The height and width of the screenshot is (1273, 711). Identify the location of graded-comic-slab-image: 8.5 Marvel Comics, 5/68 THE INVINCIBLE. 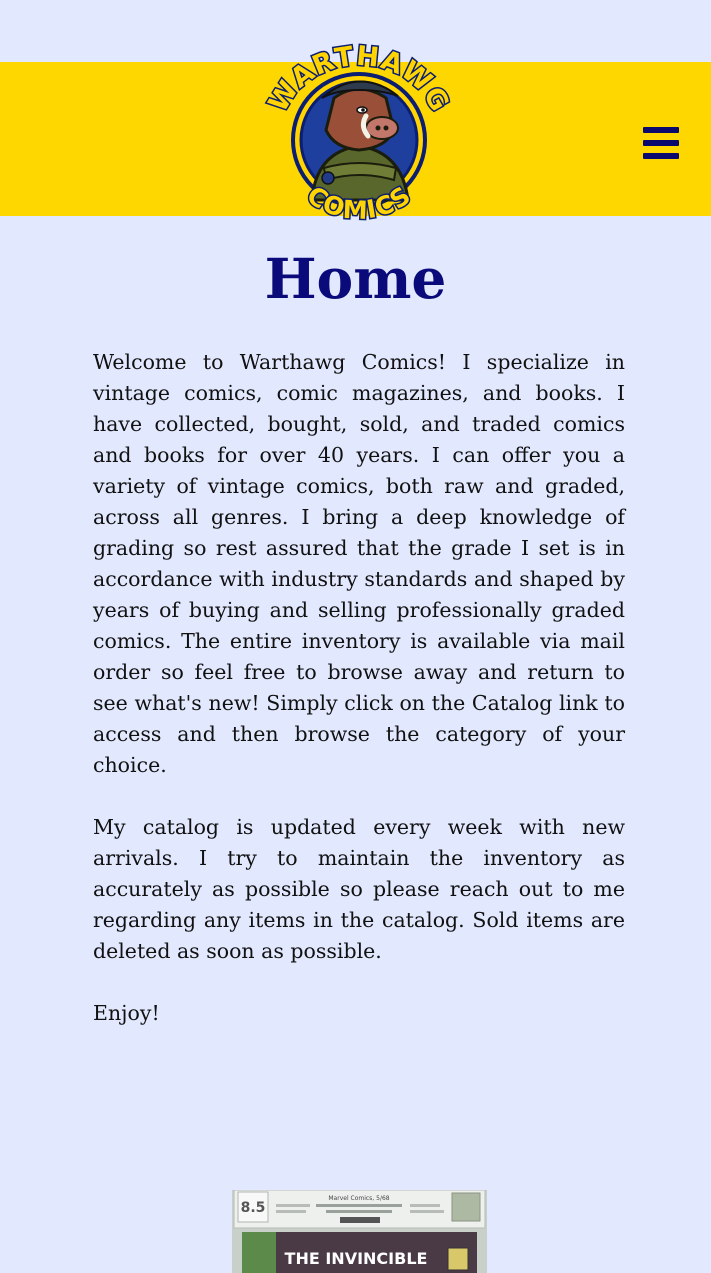
(359, 1231).